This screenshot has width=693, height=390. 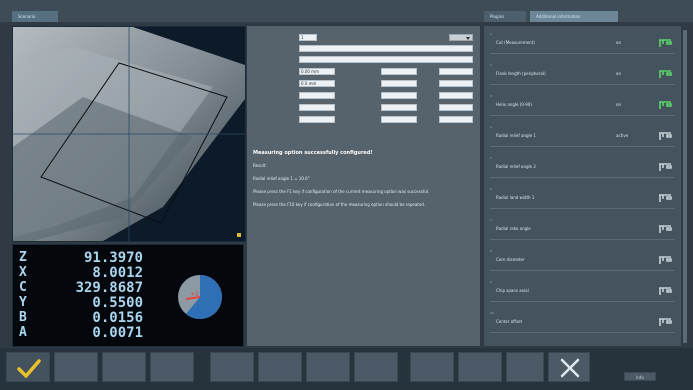 I want to click on tab-plugins: Plugins, so click(x=505, y=16).